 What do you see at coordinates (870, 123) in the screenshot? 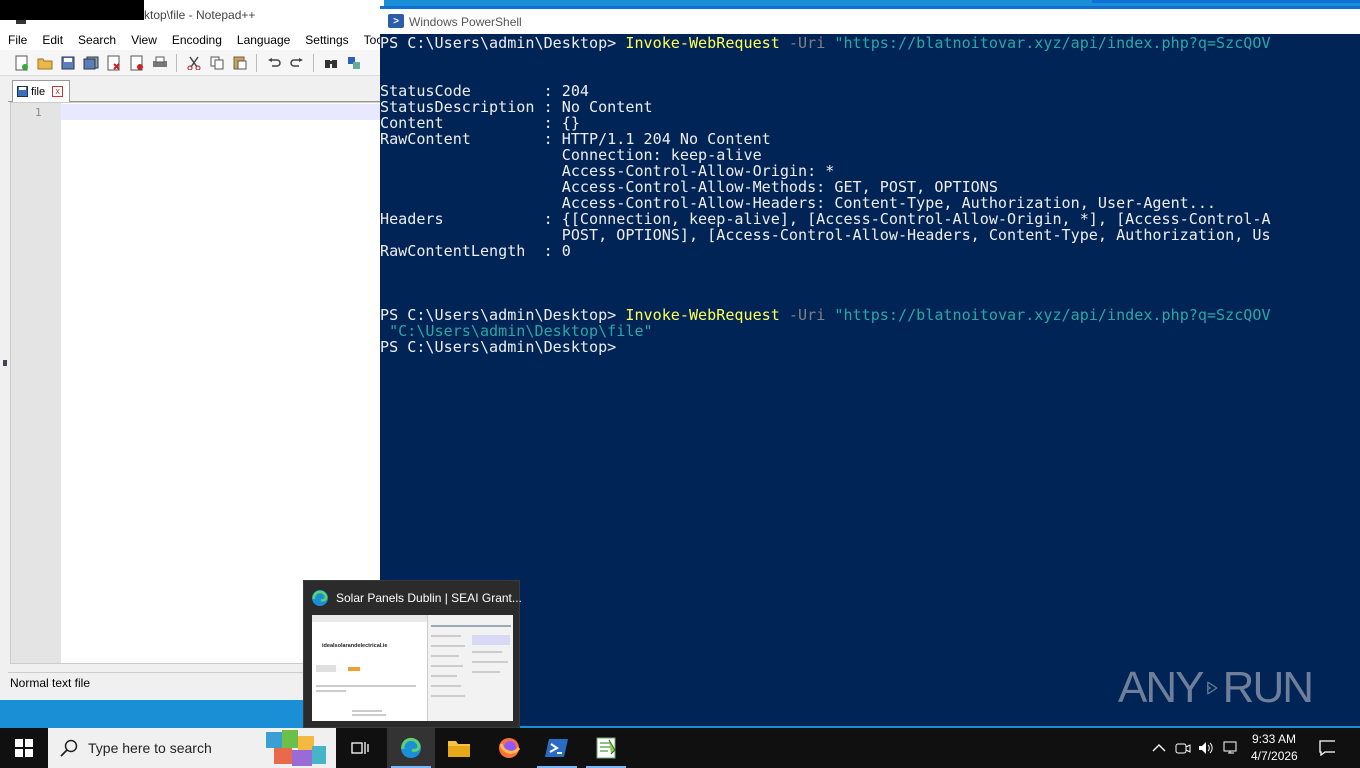
I see `console-line: Content : {}` at bounding box center [870, 123].